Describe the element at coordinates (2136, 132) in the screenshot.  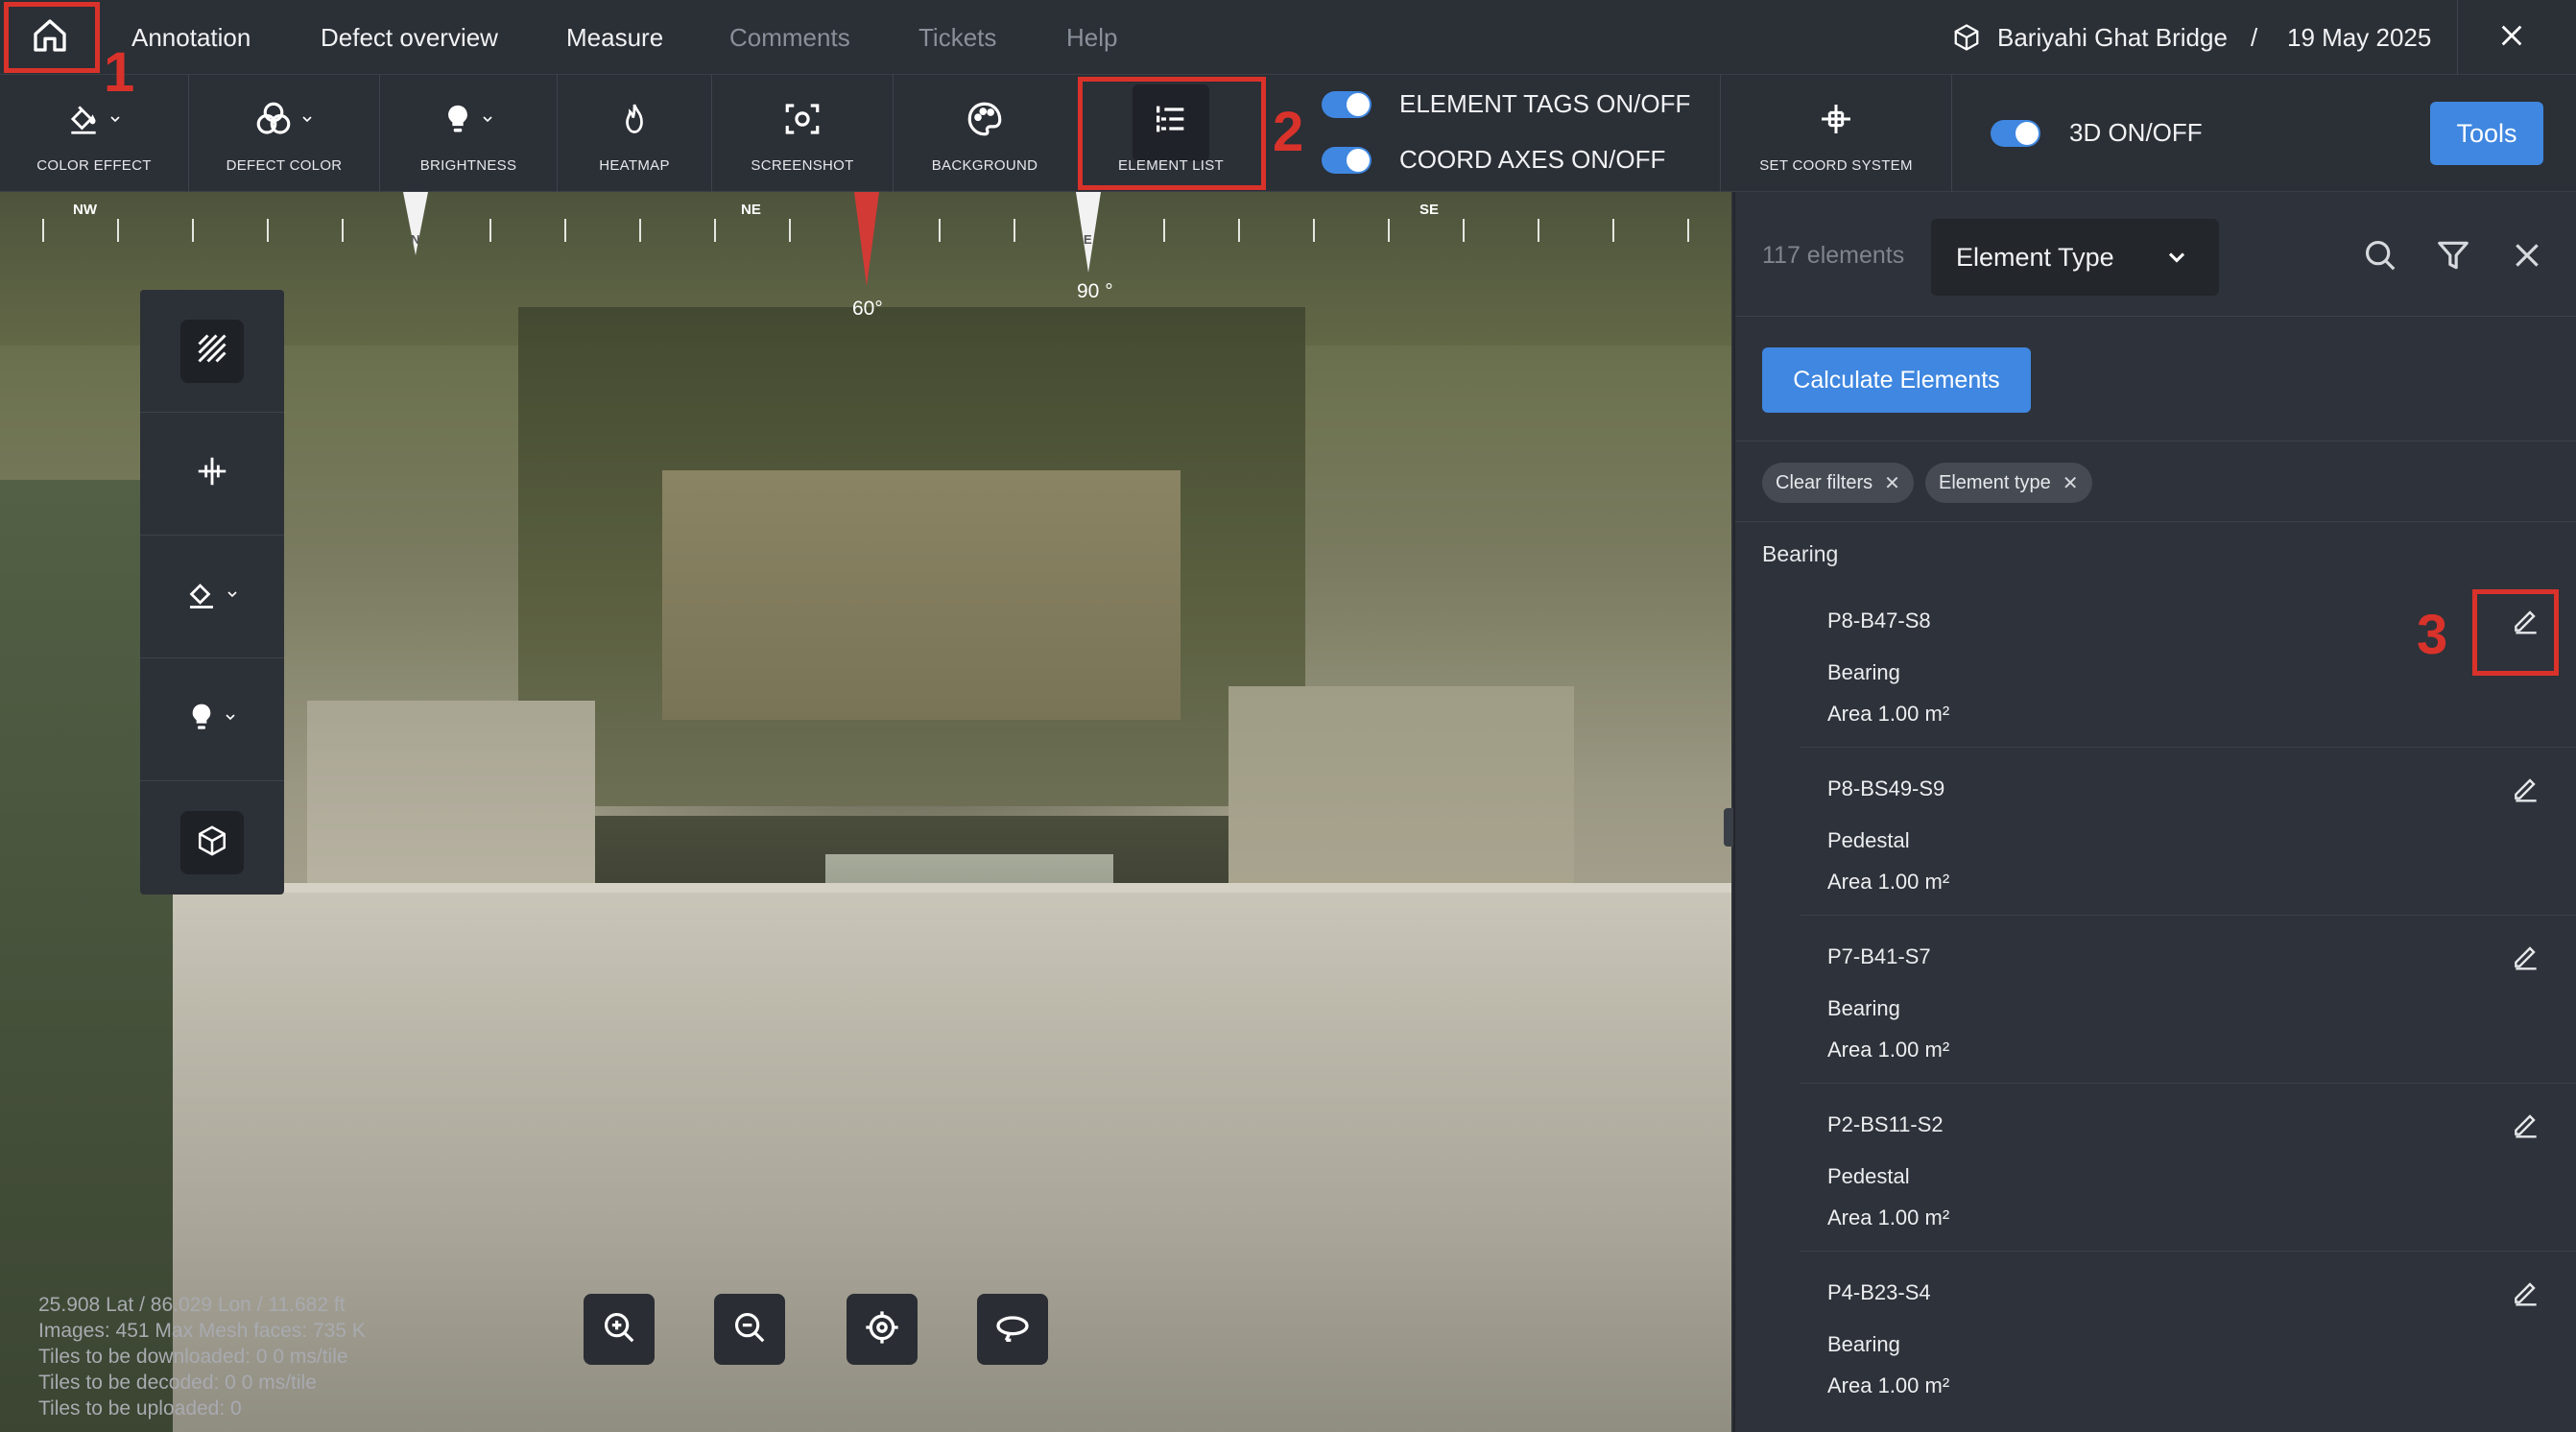
I see `threed-label: 3D ON/OFF` at that location.